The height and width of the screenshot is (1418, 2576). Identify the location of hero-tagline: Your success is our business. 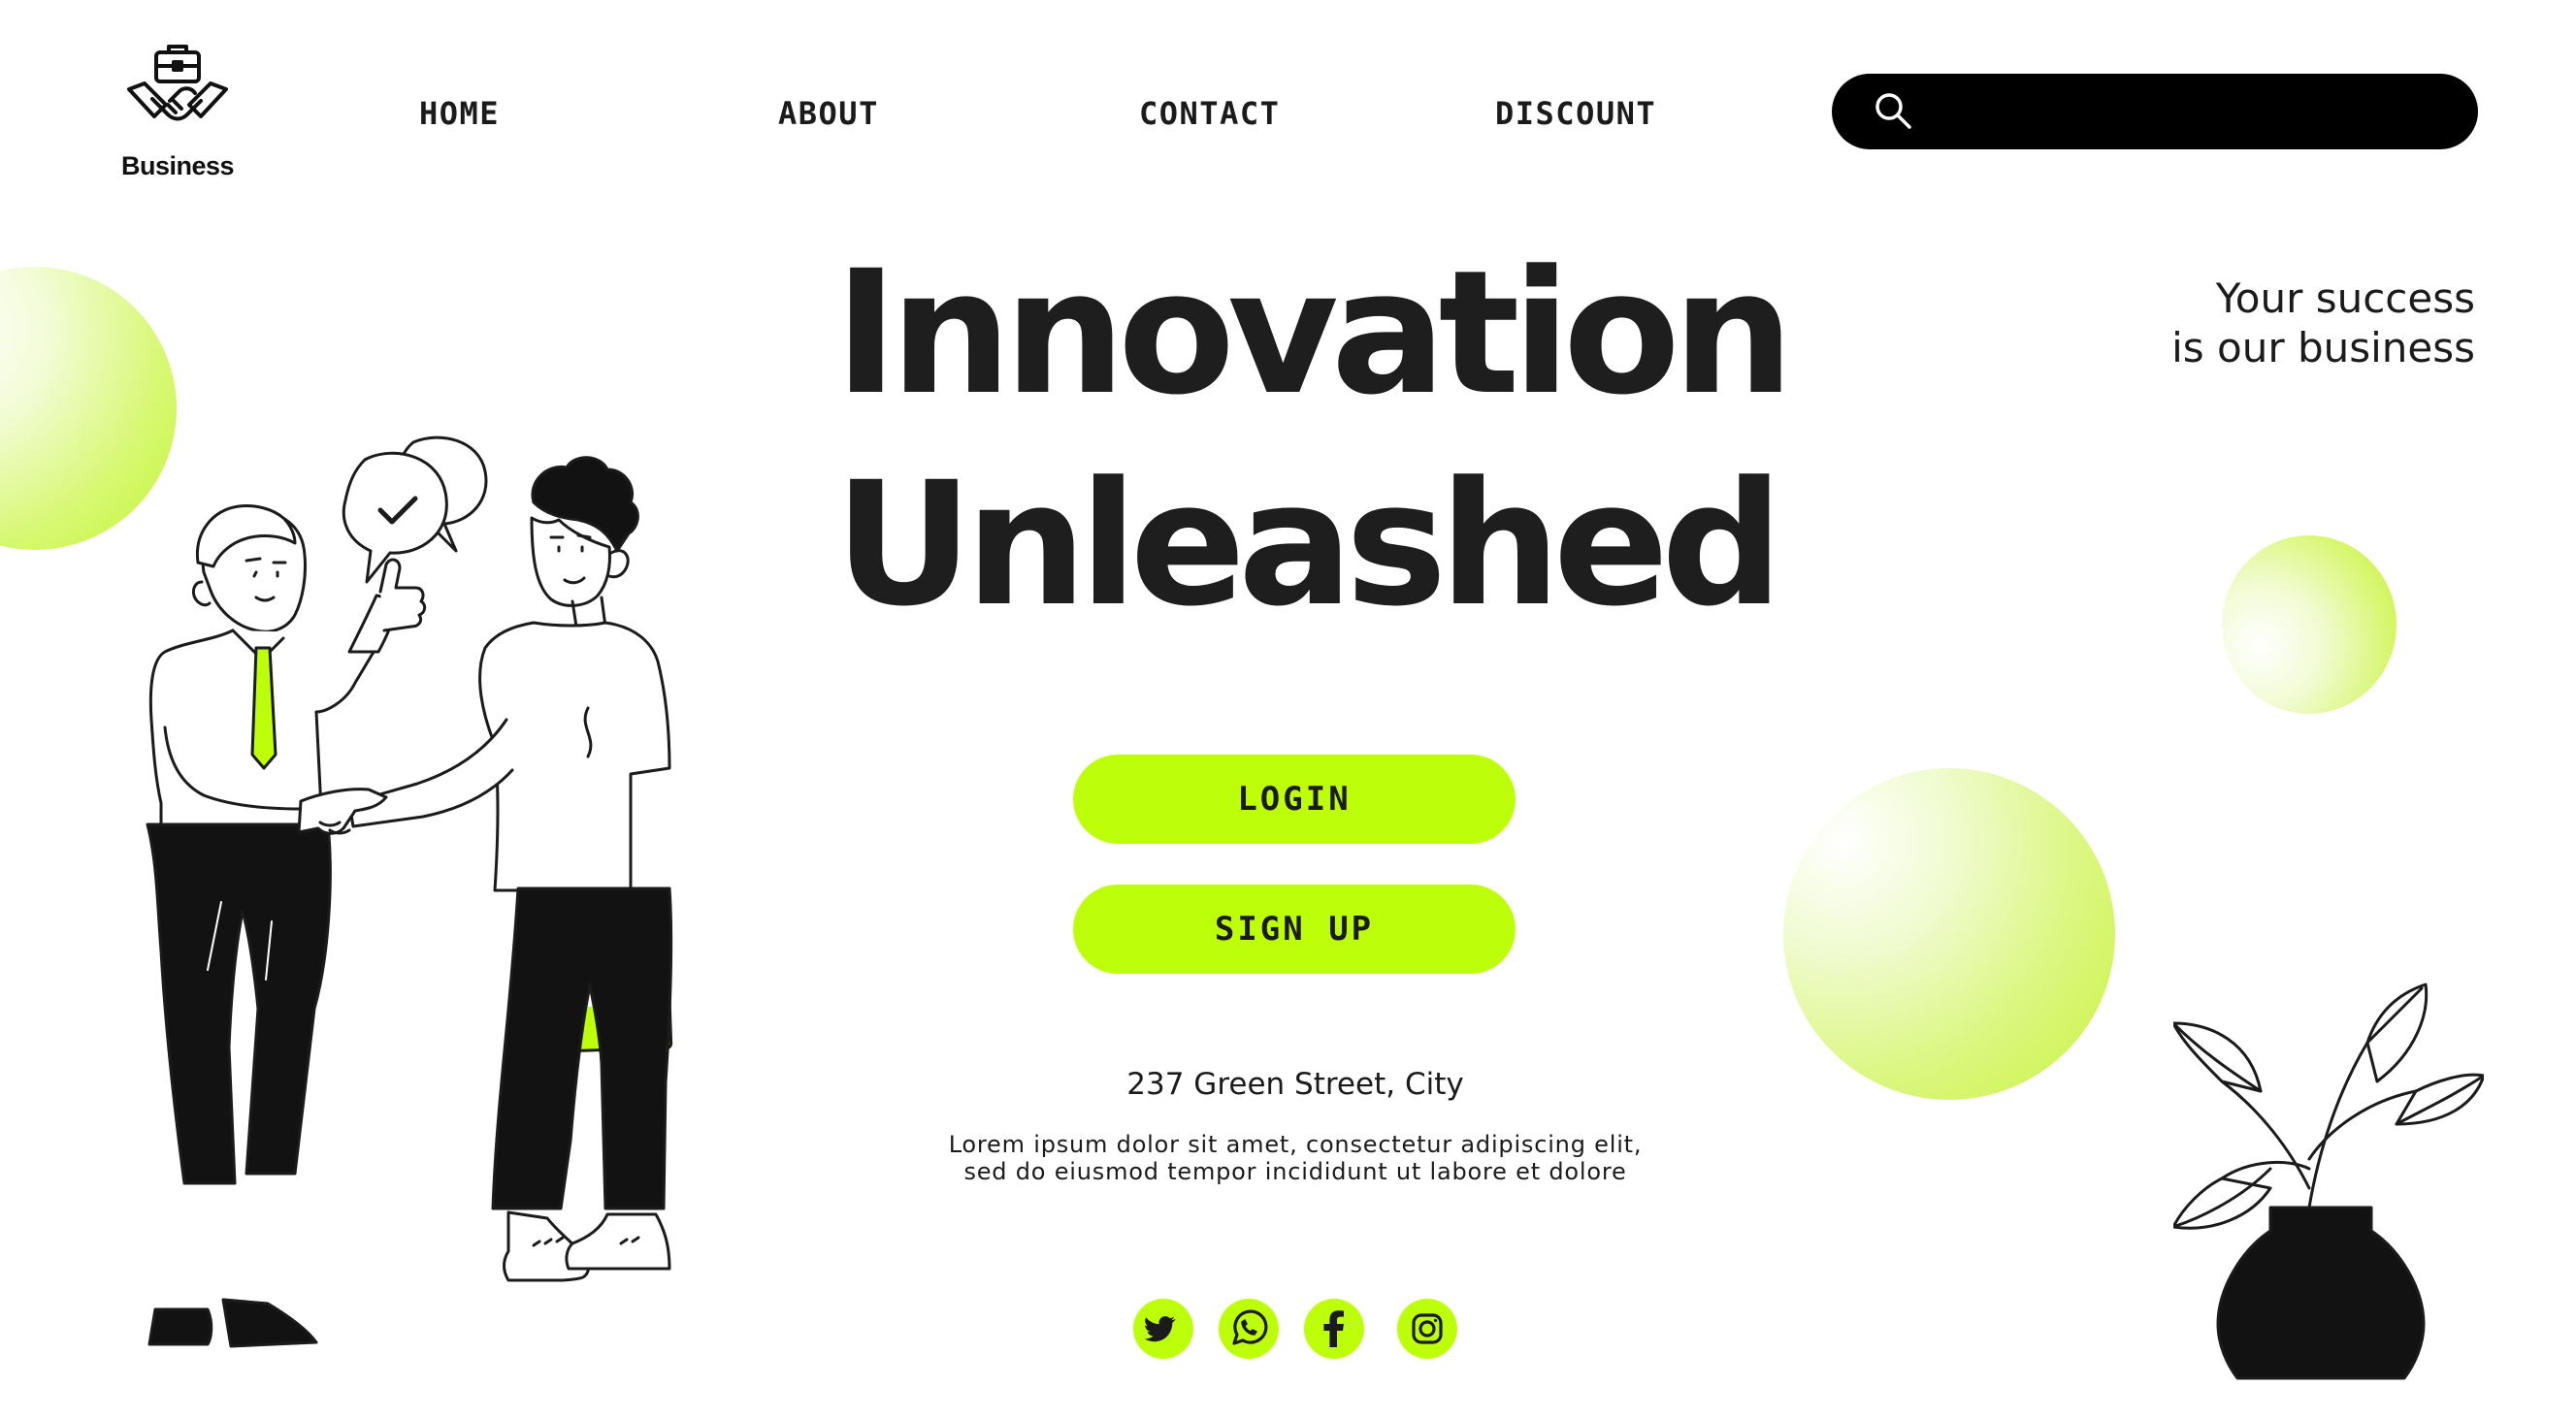
(2323, 323).